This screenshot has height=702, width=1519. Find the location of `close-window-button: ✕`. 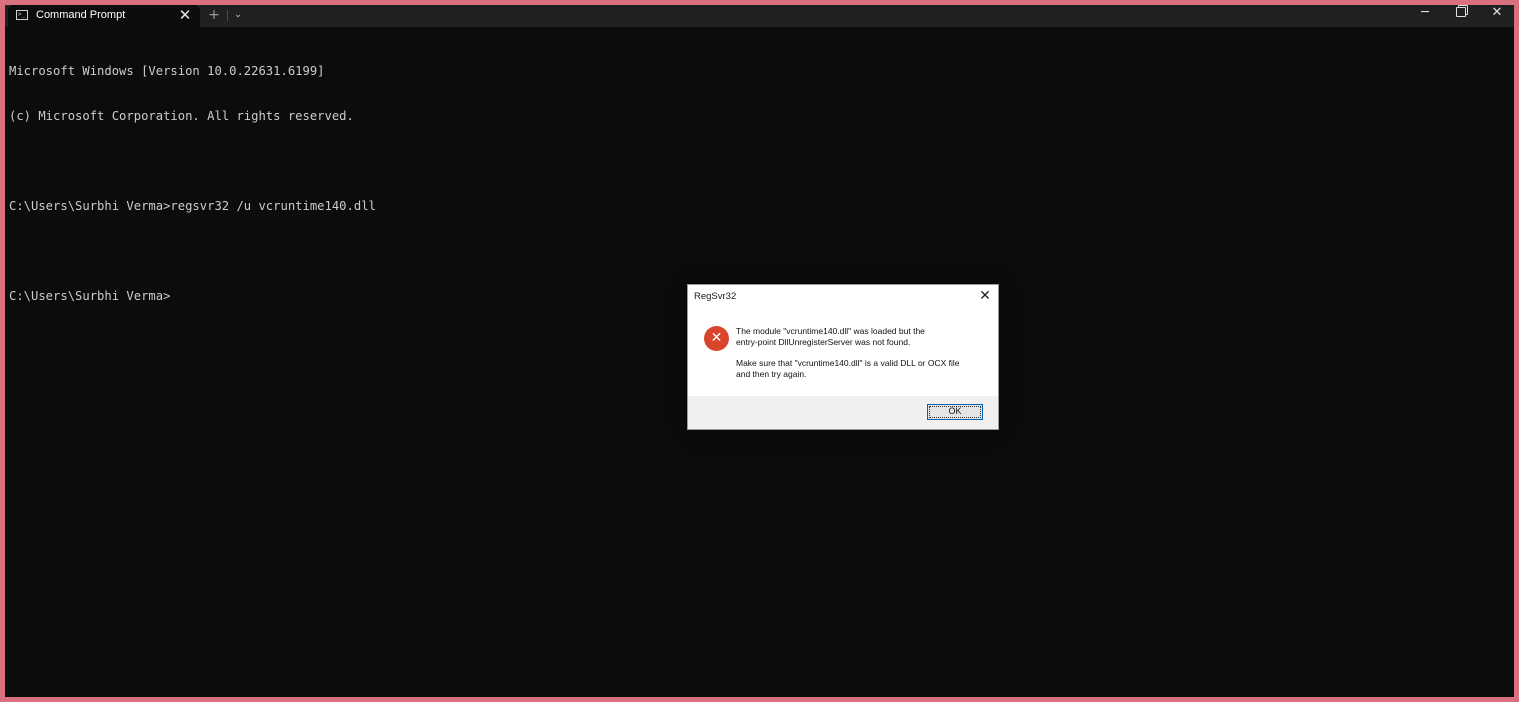

close-window-button: ✕ is located at coordinates (1497, 16).